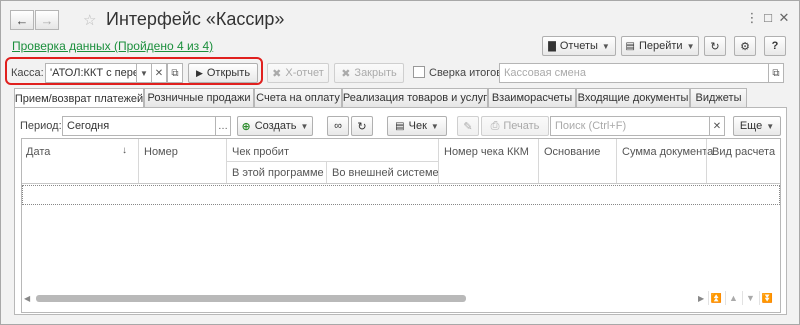  I want to click on plus-icon: ⊕, so click(246, 126).